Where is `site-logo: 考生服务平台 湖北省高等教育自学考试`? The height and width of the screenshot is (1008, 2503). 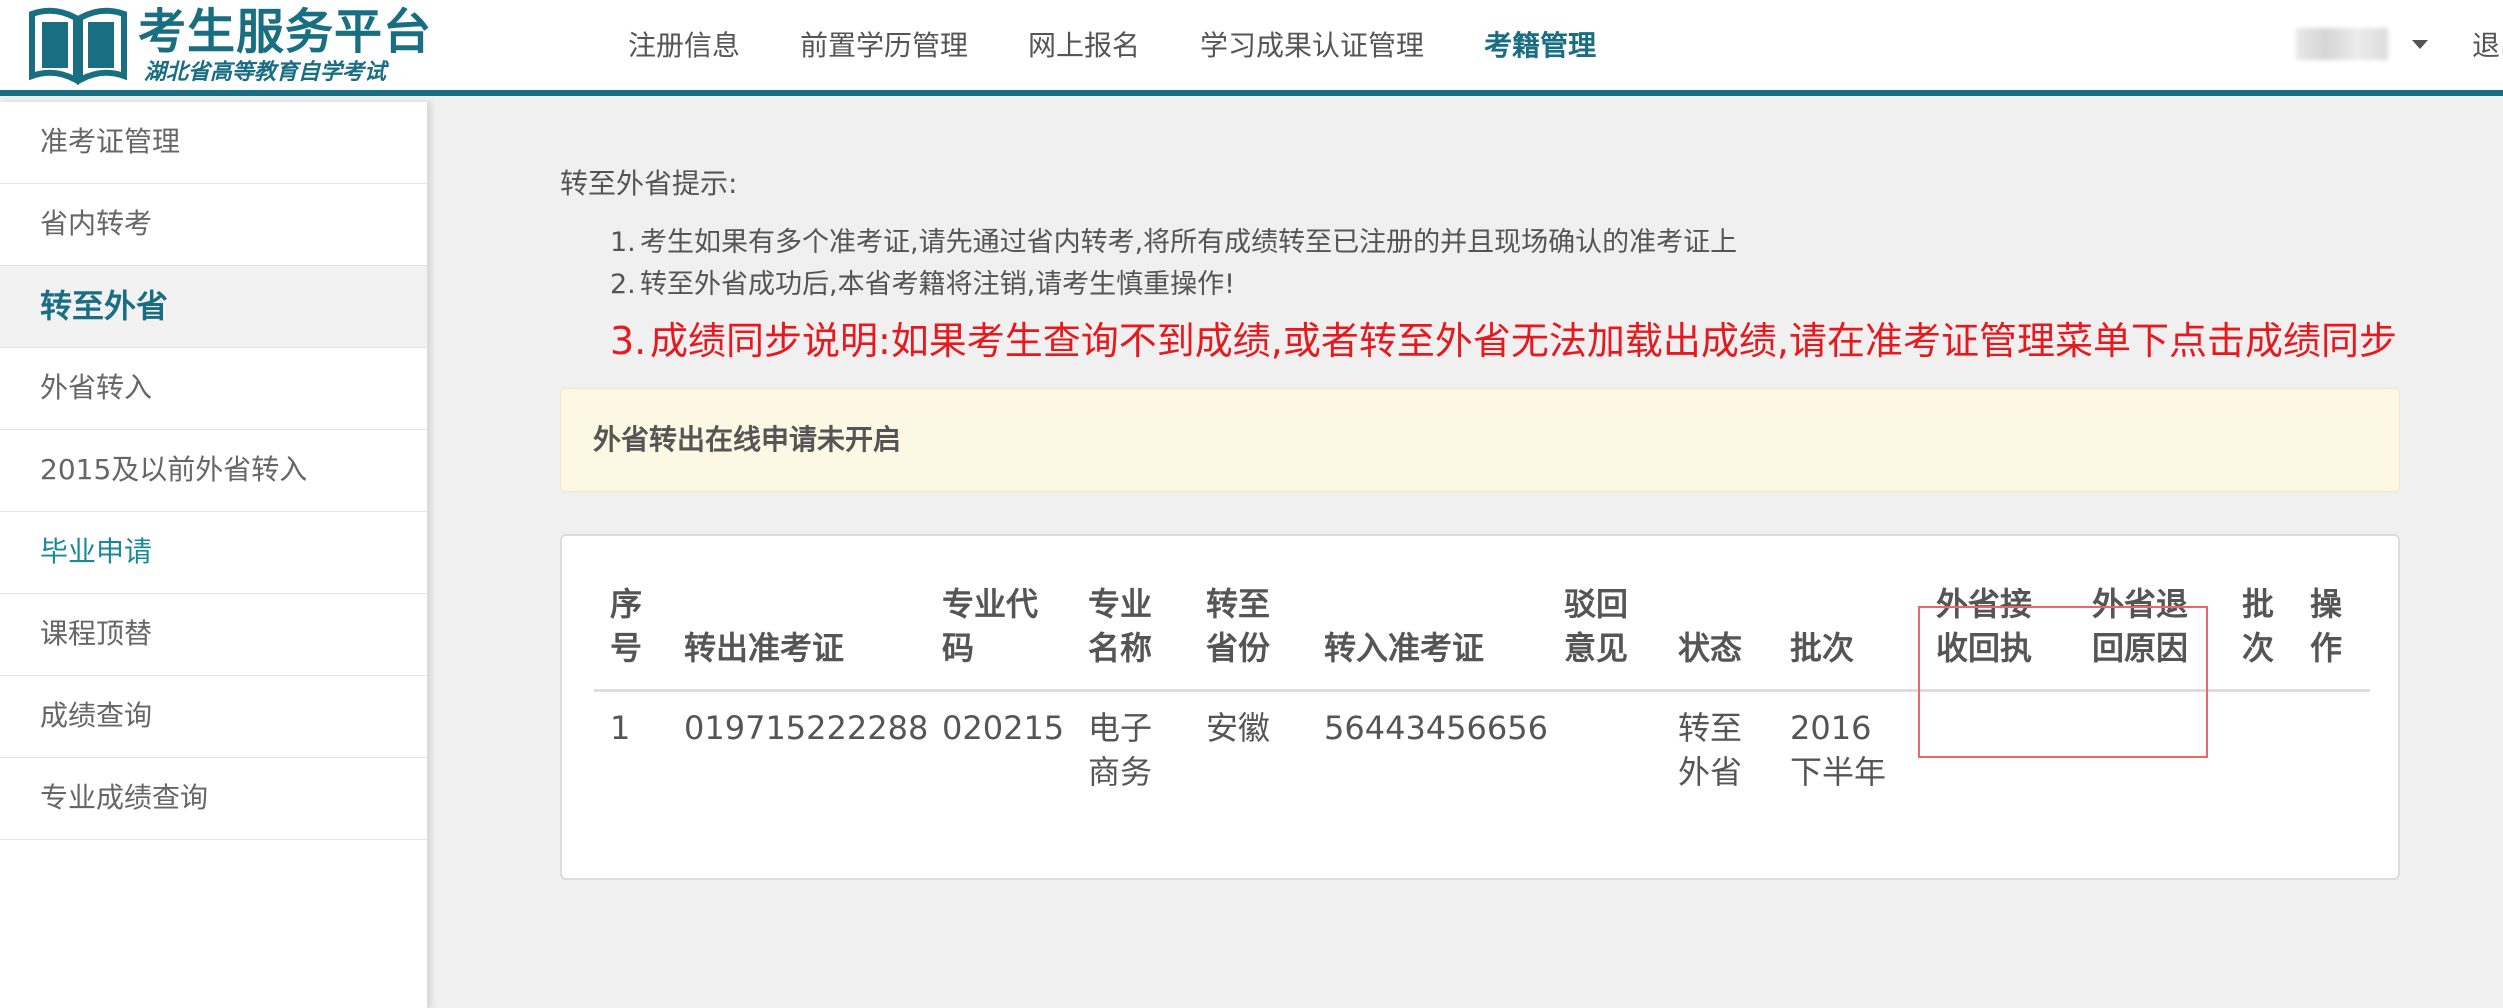 site-logo: 考生服务平台 湖北省高等教育自学考试 is located at coordinates (230, 46).